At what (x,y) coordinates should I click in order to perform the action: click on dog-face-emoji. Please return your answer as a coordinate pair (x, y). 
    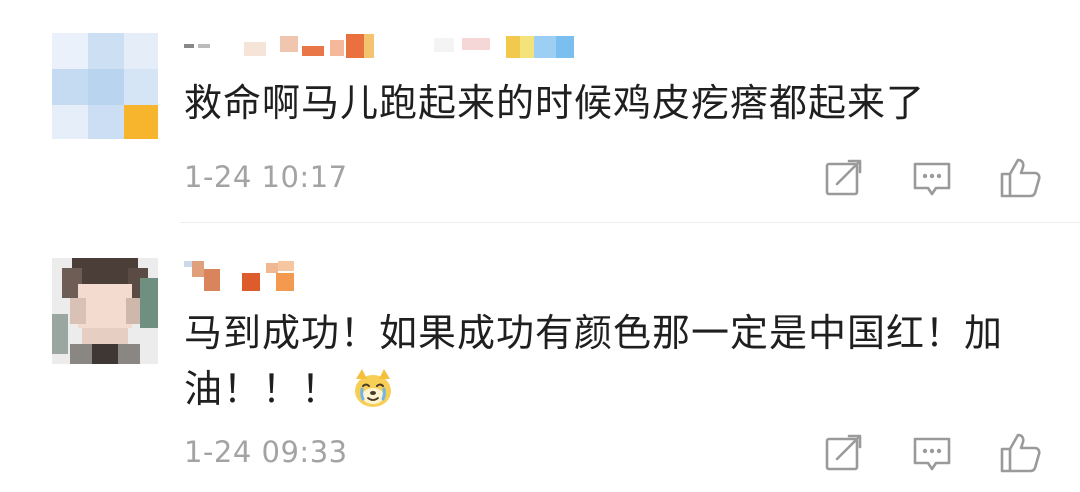
    Looking at the image, I should click on (373, 387).